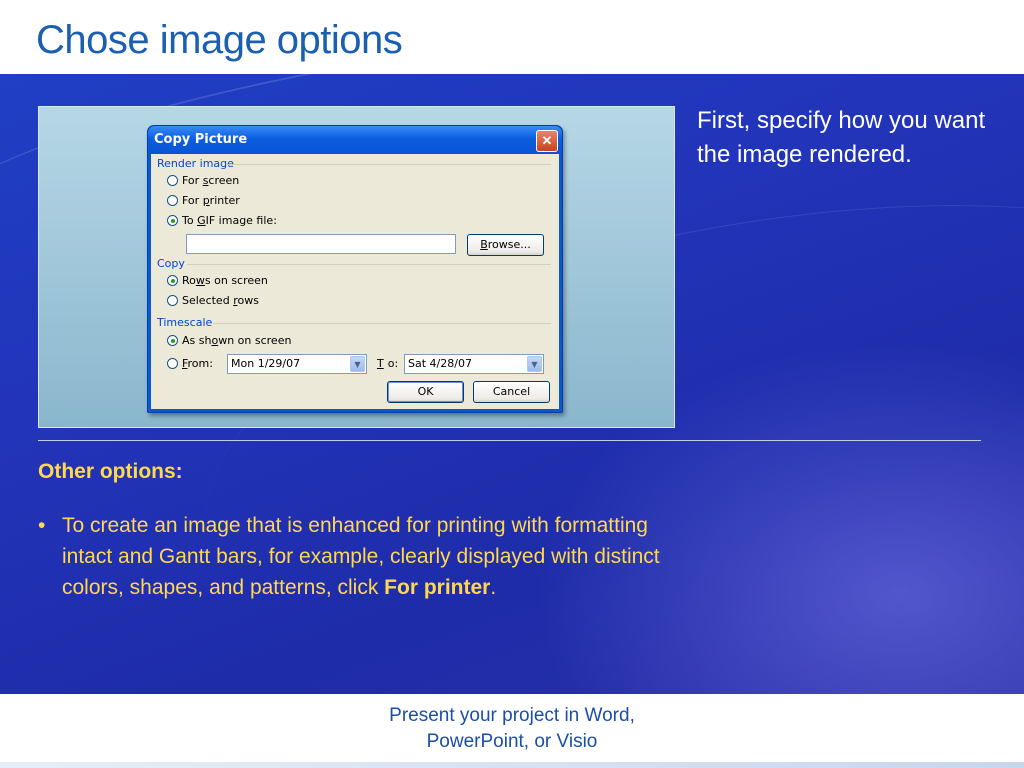 This screenshot has width=1024, height=768. I want to click on footer-line: Present your project in Word,, so click(512, 715).